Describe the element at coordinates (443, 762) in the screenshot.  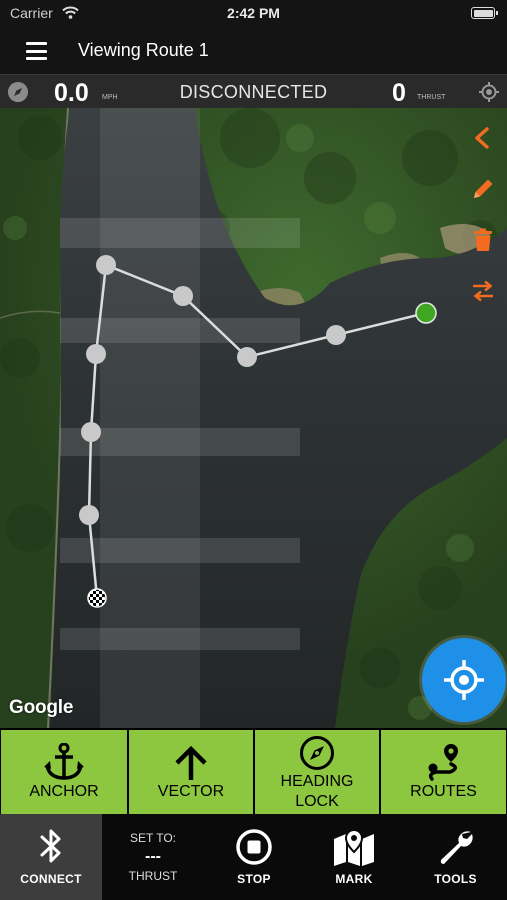
I see `route-icon` at that location.